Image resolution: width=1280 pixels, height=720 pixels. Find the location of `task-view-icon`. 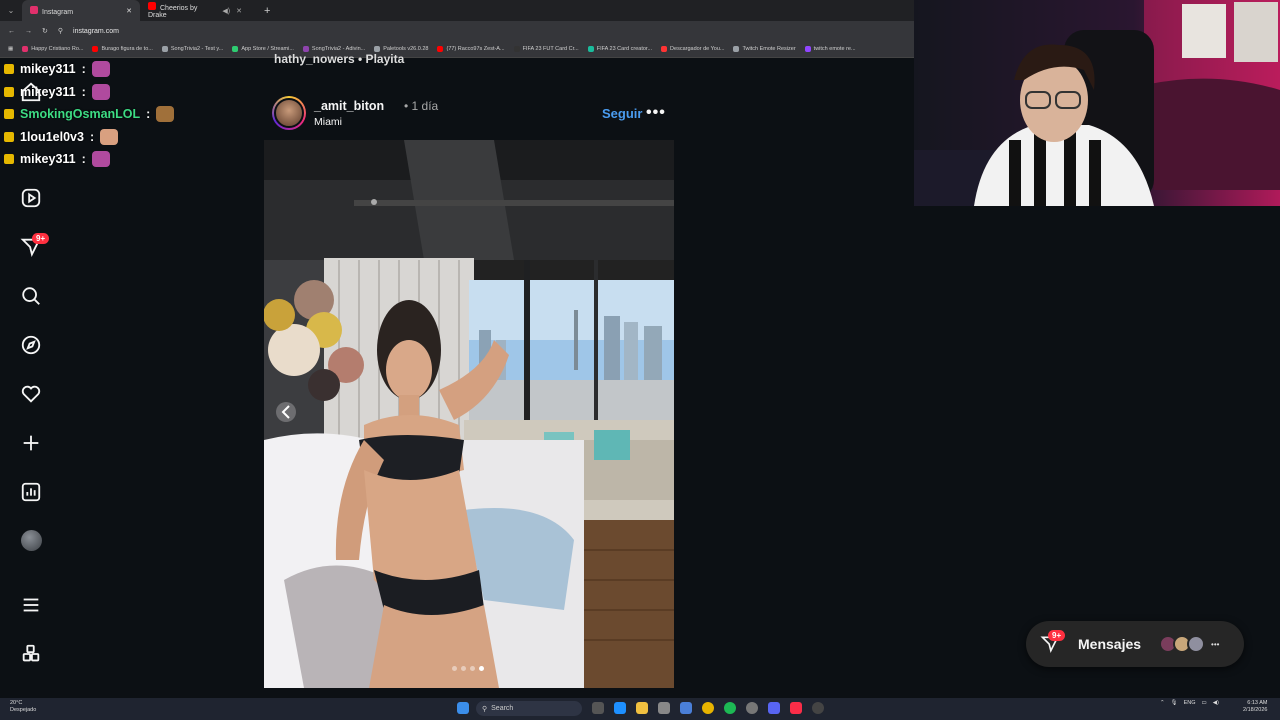

task-view-icon is located at coordinates (598, 708).